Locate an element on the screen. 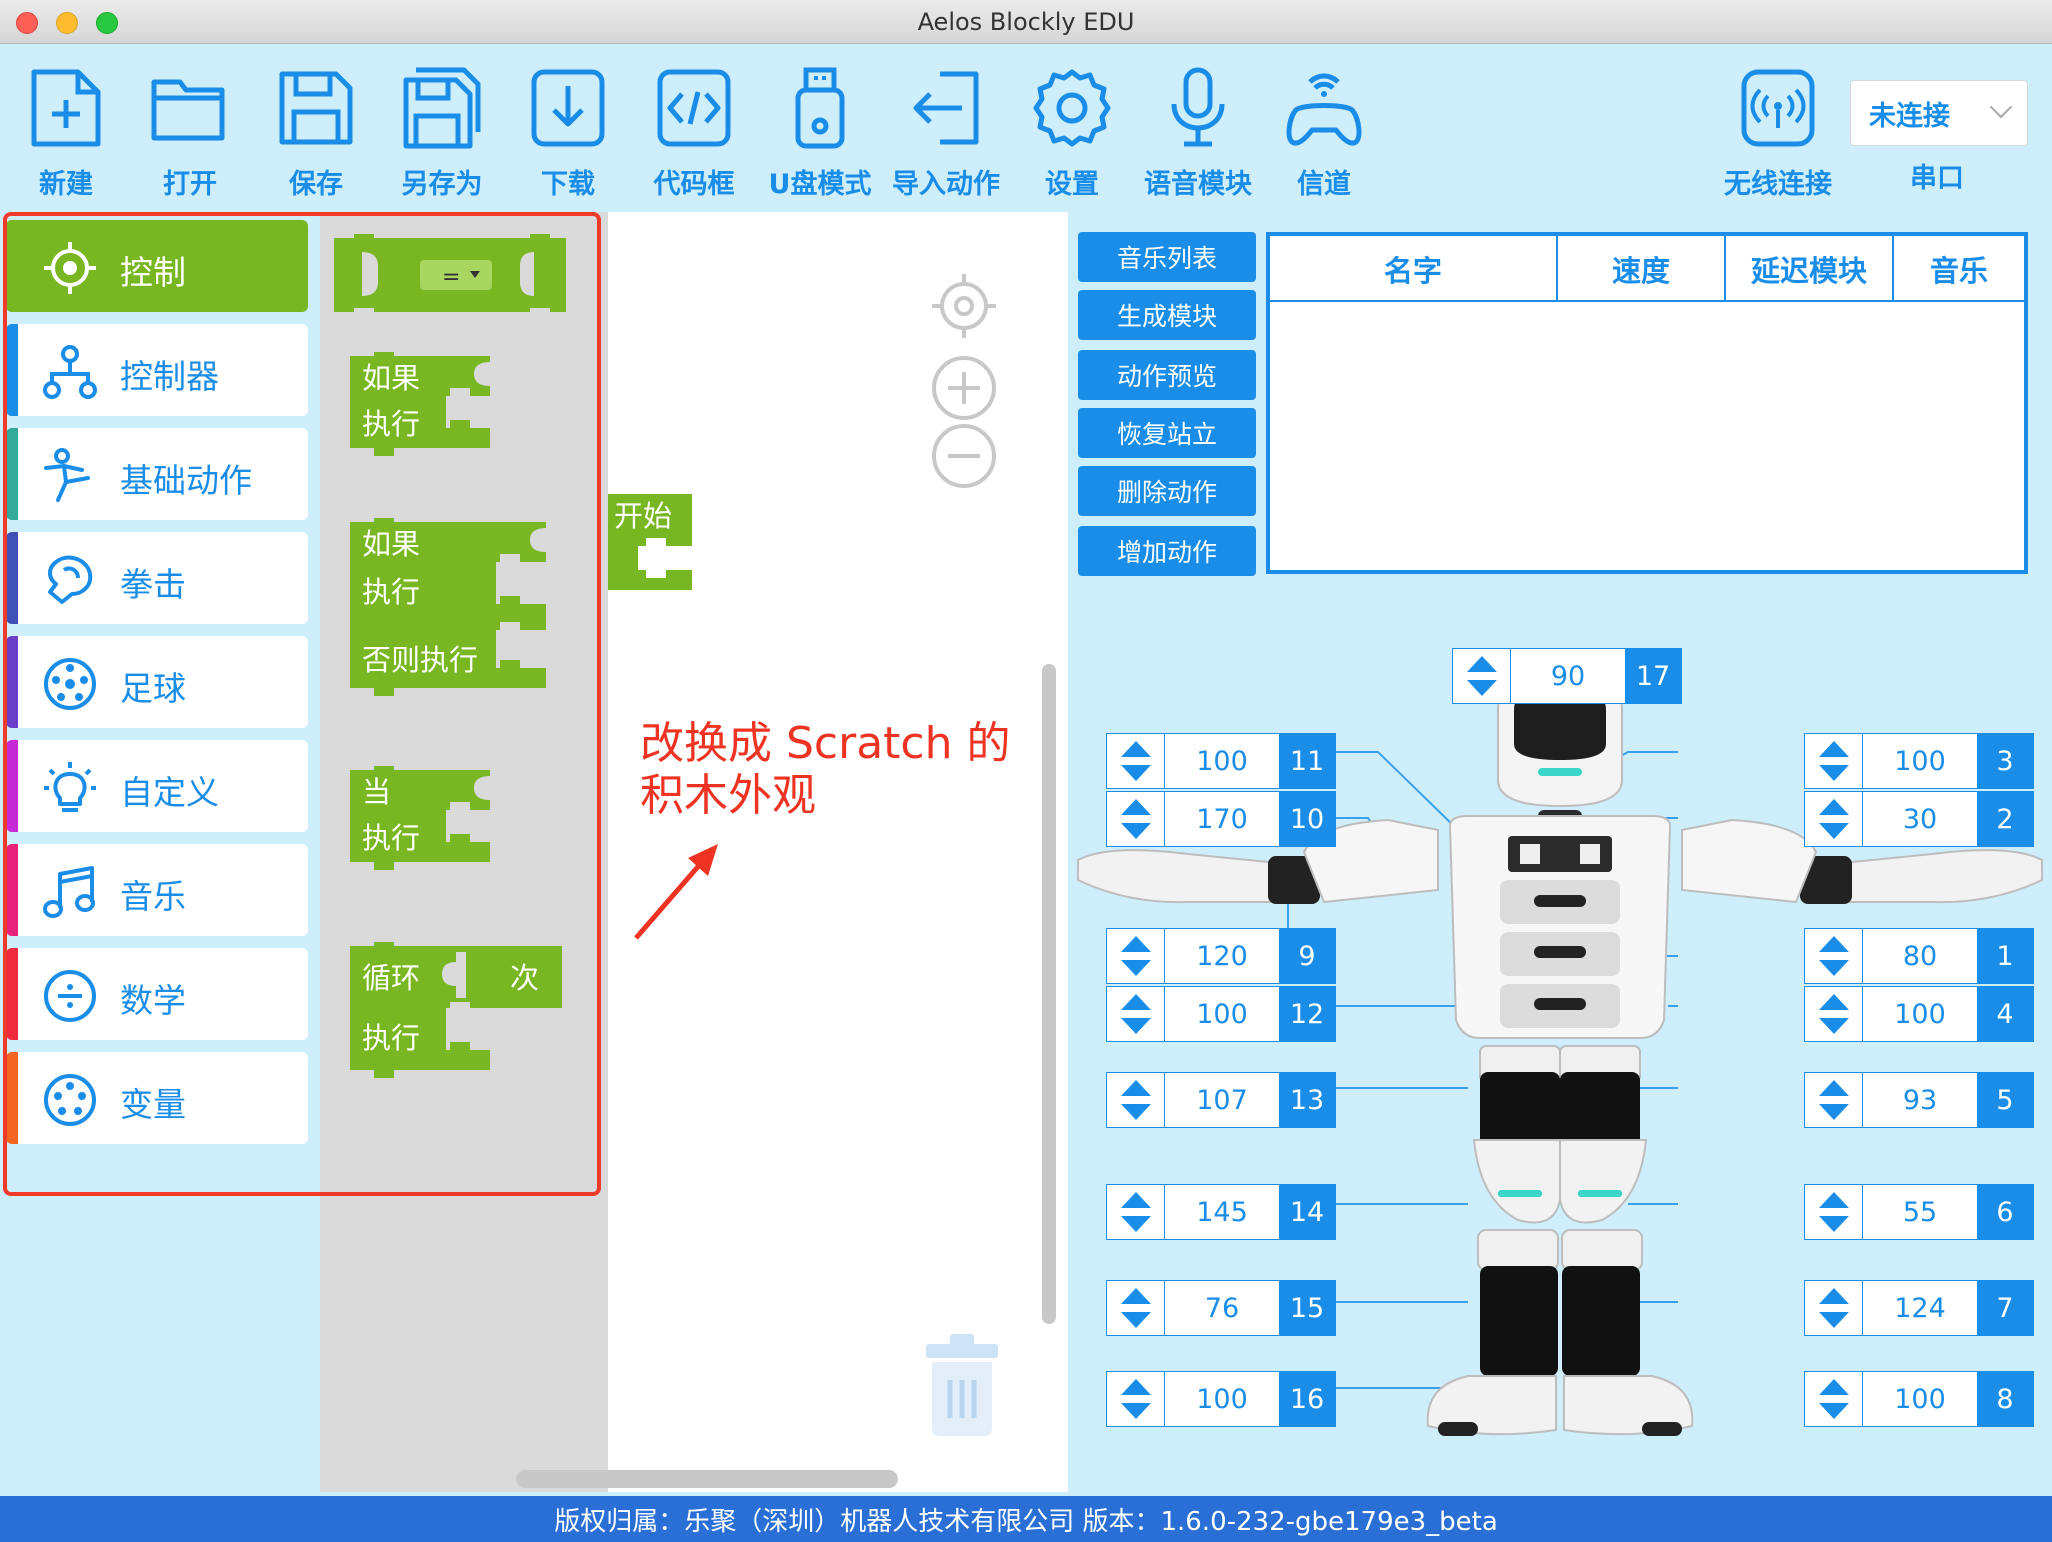 This screenshot has height=1542, width=2052. servo-13-value: 107 is located at coordinates (1222, 1100).